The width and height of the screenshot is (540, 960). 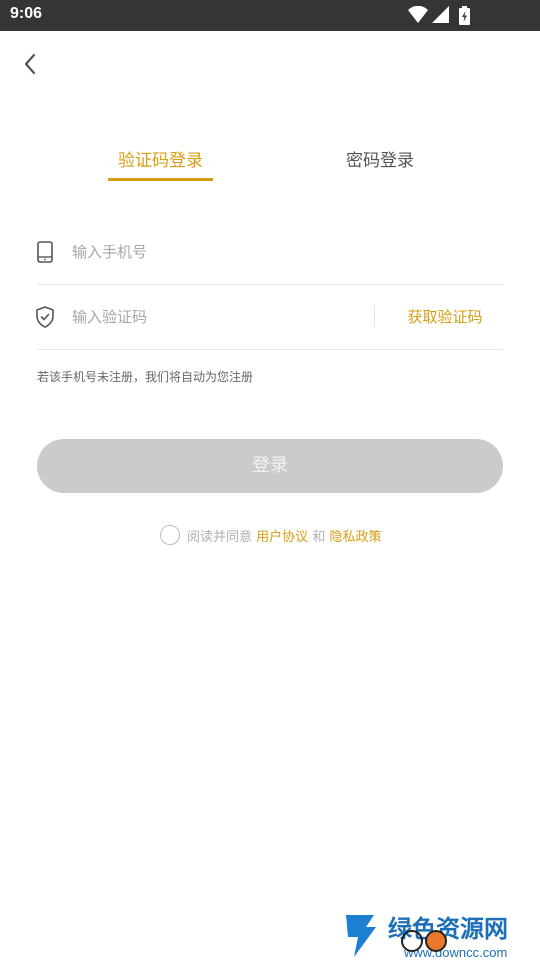 I want to click on agreement-prefix: 阅读并同意, so click(x=220, y=537).